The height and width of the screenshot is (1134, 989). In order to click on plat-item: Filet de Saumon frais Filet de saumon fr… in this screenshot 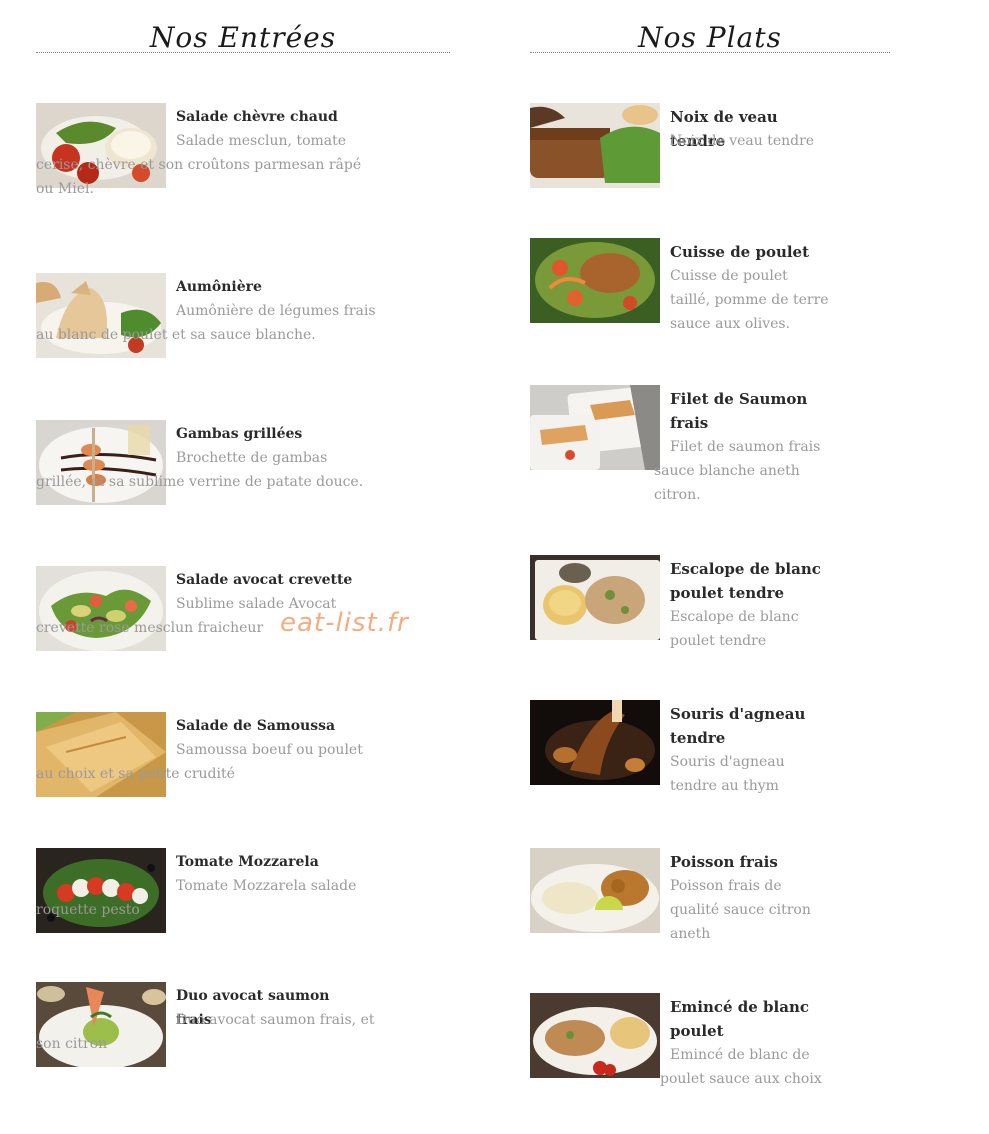, I will do `click(680, 445)`.